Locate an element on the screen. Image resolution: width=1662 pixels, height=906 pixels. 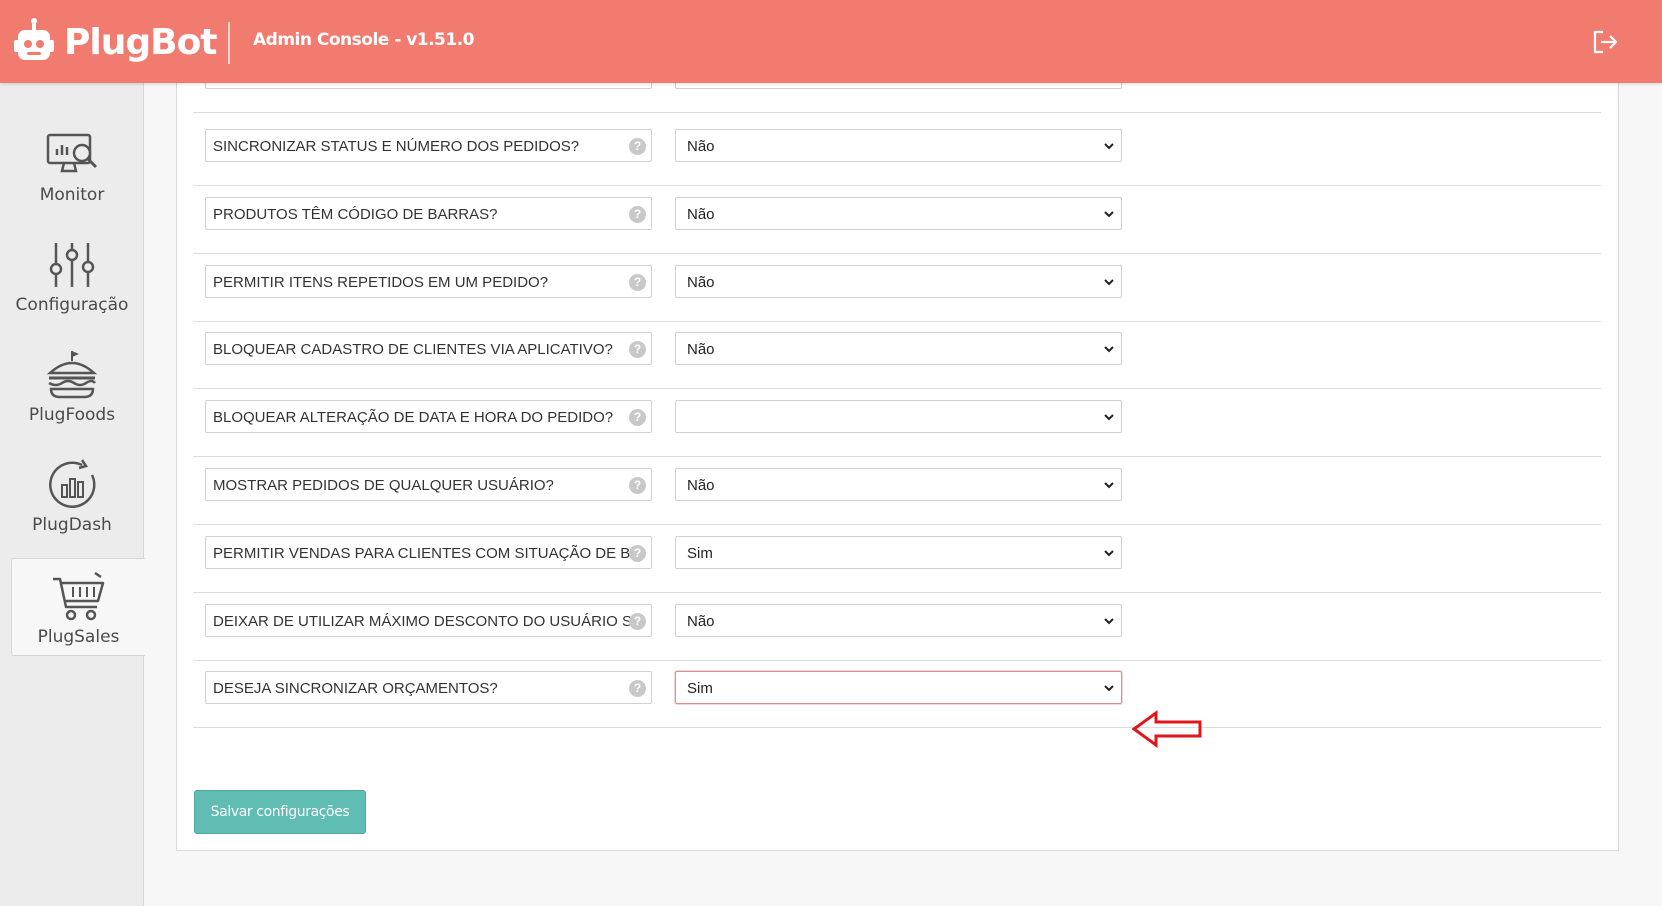
plugbot-logo: PlugBot is located at coordinates (116, 42).